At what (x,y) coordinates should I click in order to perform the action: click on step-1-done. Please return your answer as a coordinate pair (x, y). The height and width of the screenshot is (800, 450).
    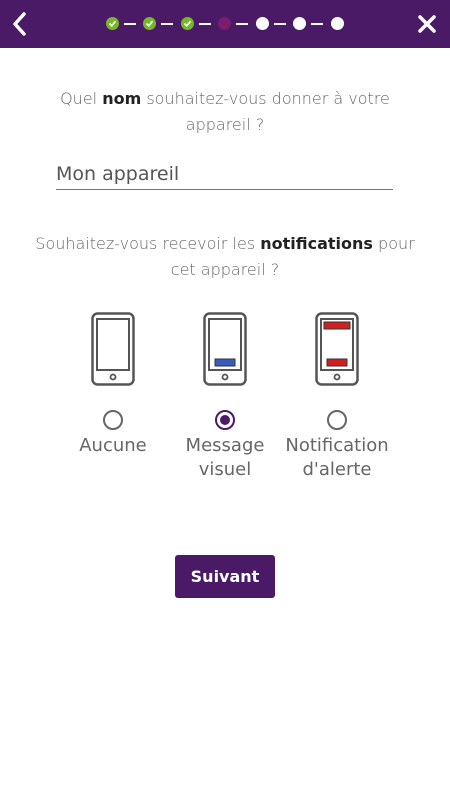
    Looking at the image, I should click on (112, 23).